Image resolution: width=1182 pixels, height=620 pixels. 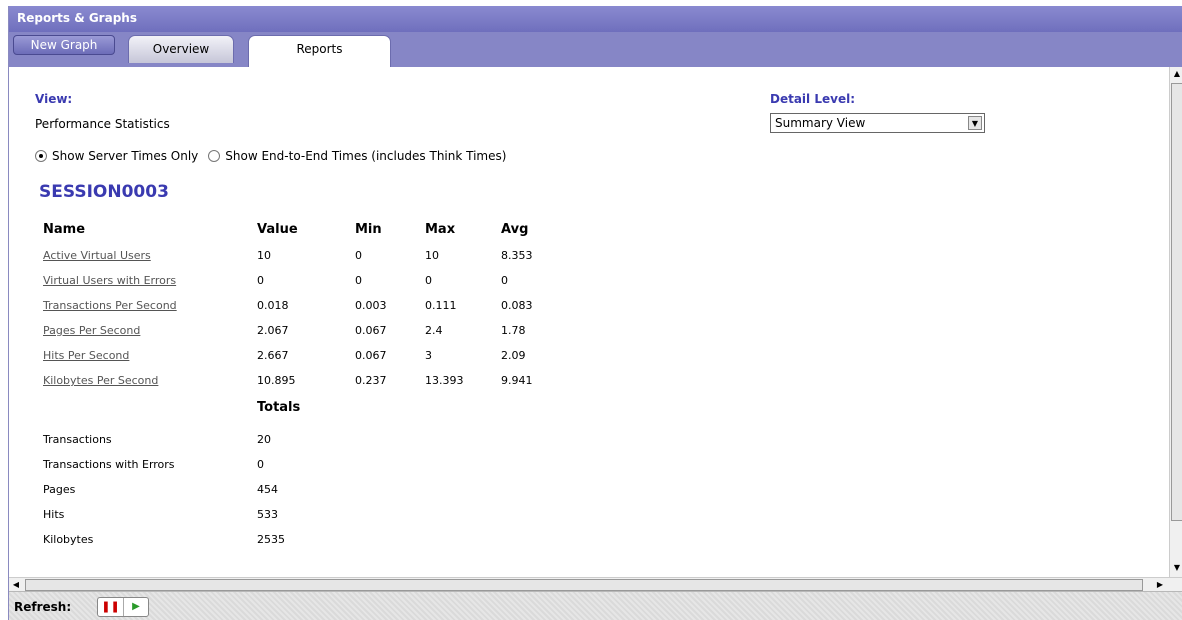 I want to click on detail-level-label: Detail Level:, so click(x=812, y=99).